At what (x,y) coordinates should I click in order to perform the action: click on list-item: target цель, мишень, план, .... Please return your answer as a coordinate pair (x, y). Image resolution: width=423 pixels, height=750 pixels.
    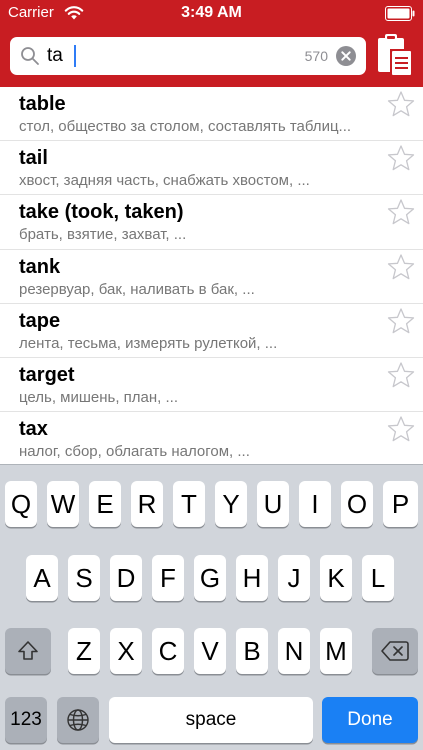
    Looking at the image, I should click on (211, 385).